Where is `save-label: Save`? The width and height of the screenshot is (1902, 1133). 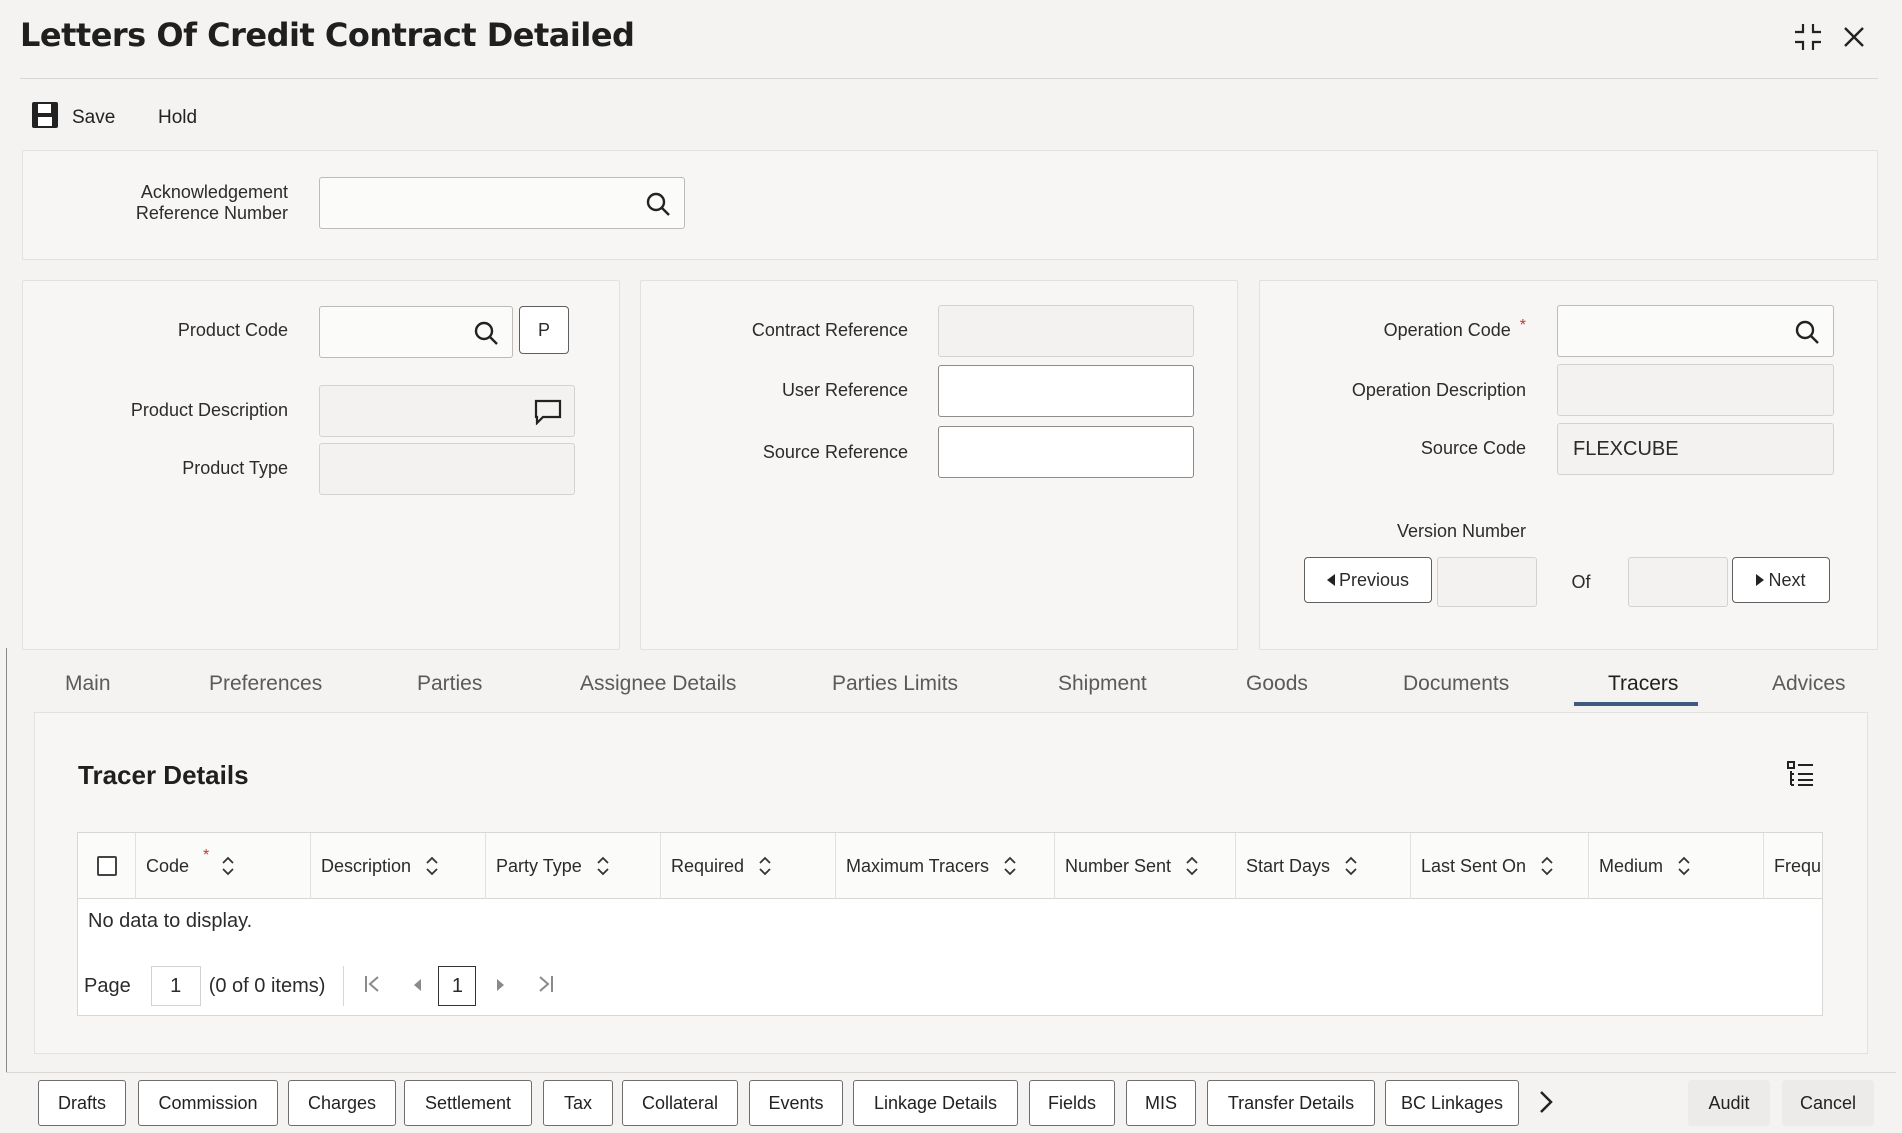 save-label: Save is located at coordinates (94, 117).